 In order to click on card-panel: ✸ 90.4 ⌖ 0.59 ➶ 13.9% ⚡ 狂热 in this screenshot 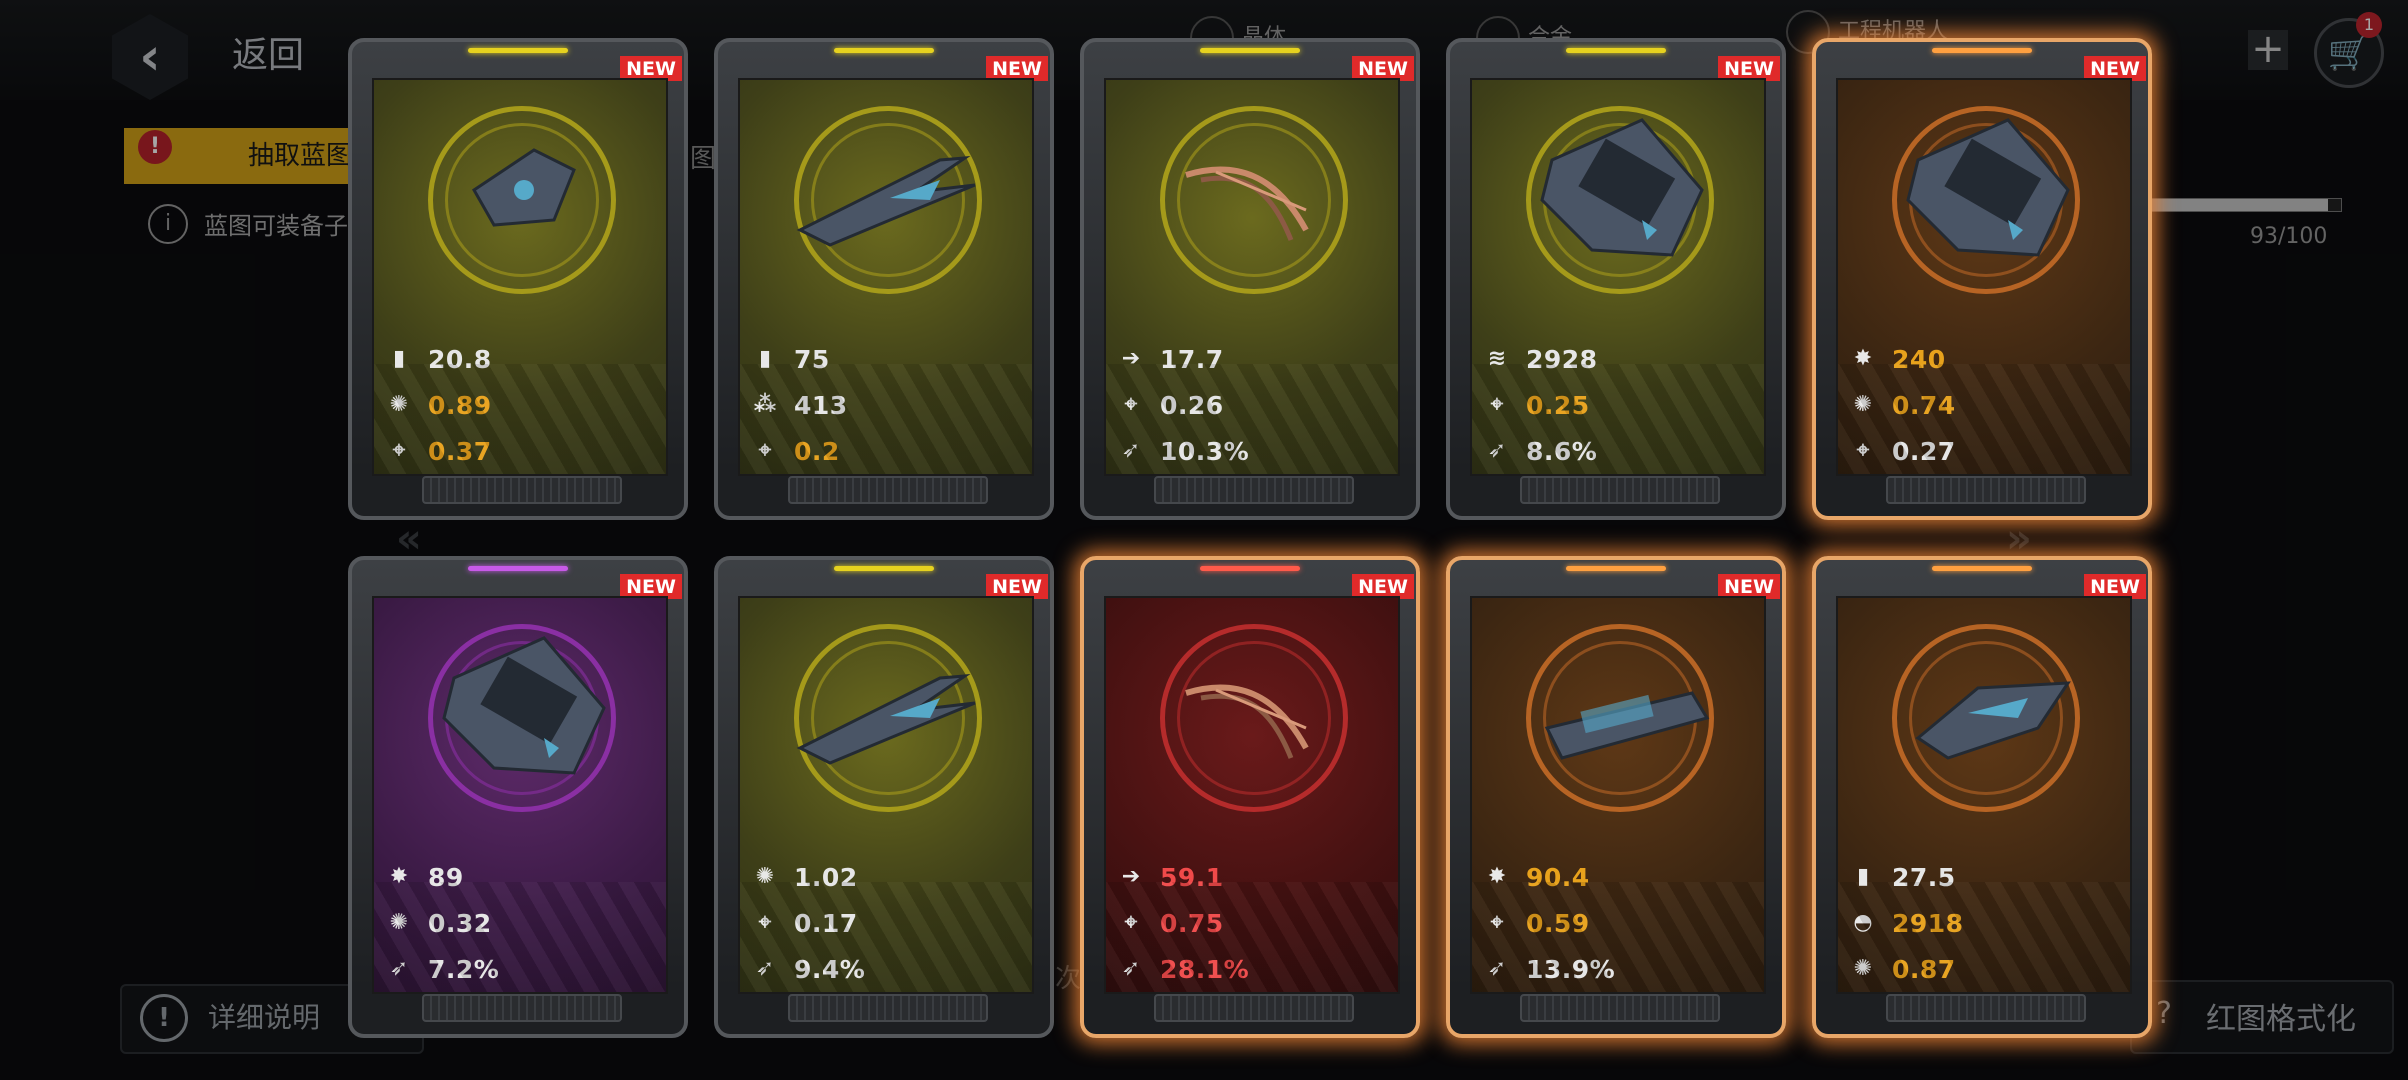, I will do `click(1618, 795)`.